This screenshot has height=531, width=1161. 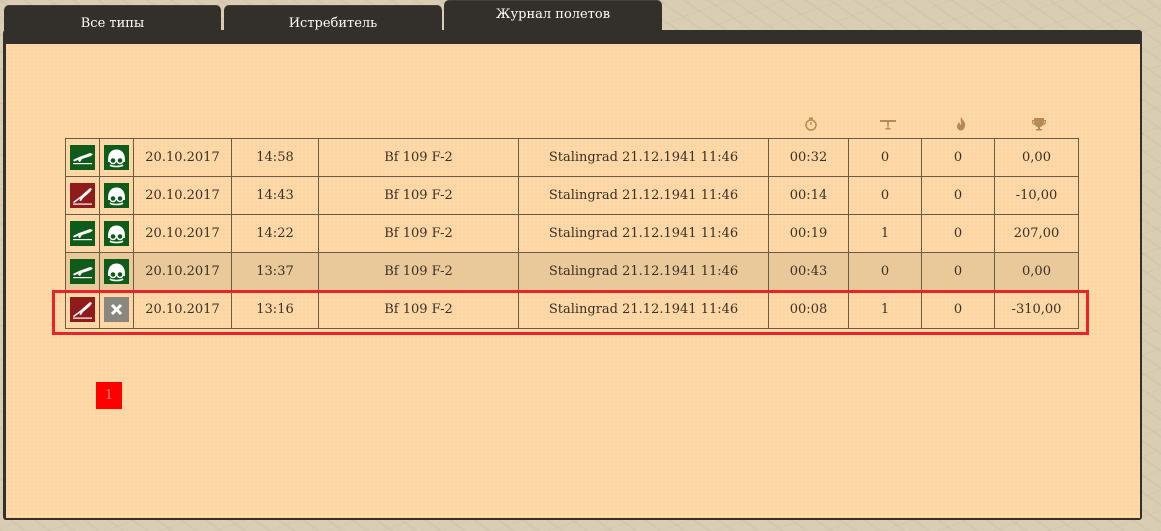 What do you see at coordinates (811, 124) in the screenshot?
I see `stopwatch-icon` at bounding box center [811, 124].